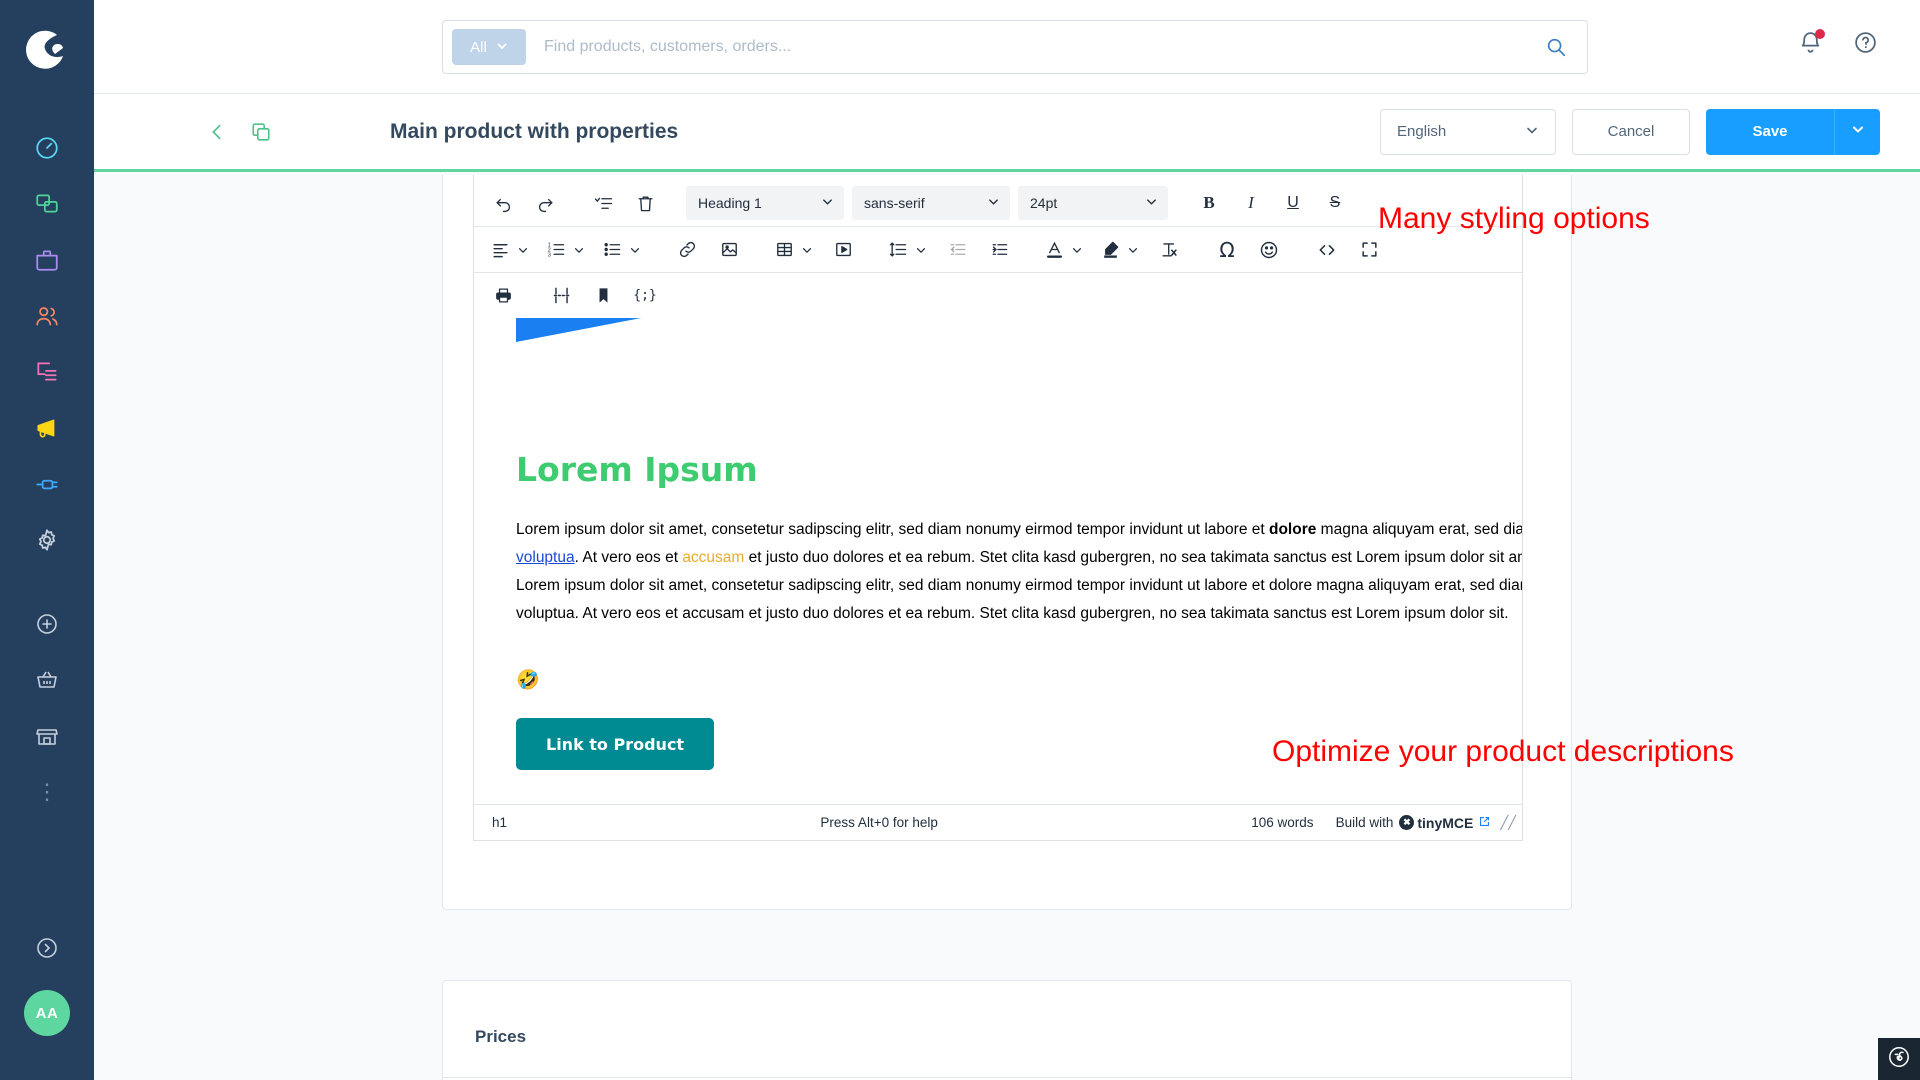 The image size is (1920, 1080). I want to click on printer-icon, so click(503, 296).